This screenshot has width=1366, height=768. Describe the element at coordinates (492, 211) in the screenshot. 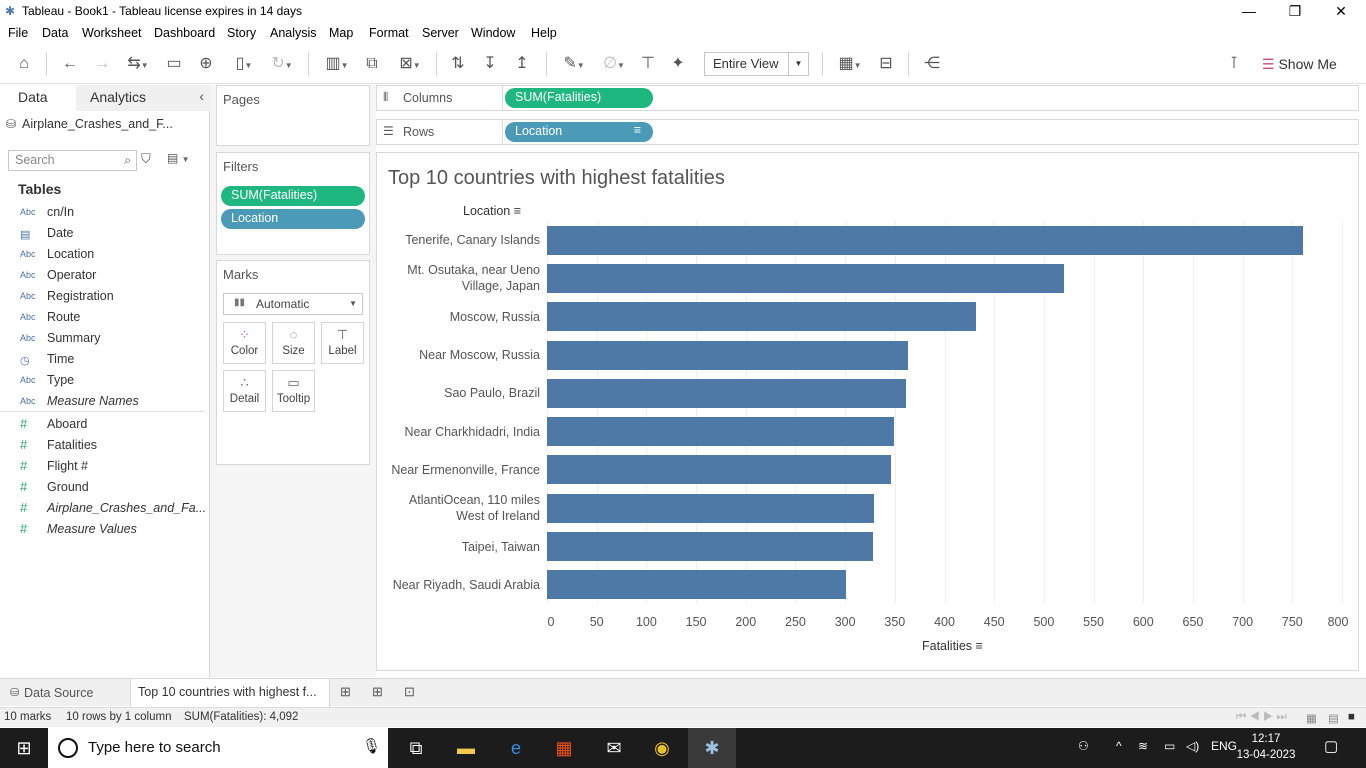

I see `row-header-location: Location ≡` at that location.